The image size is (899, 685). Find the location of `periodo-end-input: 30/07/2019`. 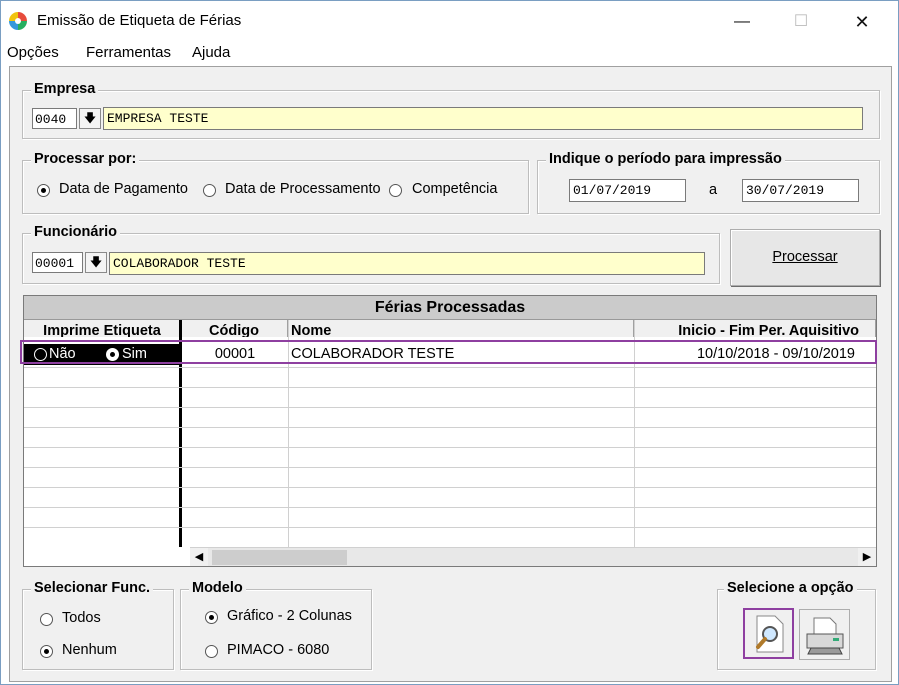

periodo-end-input: 30/07/2019 is located at coordinates (800, 190).